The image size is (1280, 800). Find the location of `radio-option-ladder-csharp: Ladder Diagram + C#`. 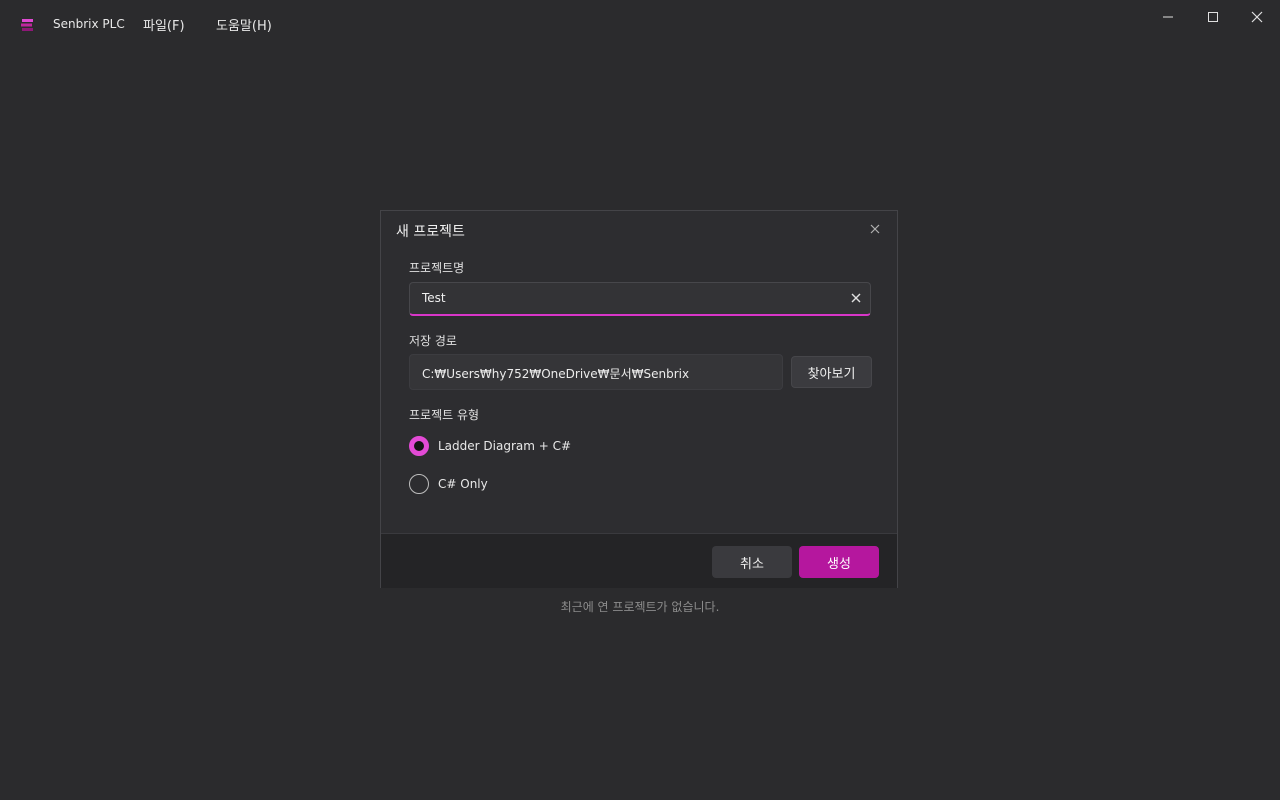

radio-option-ladder-csharp: Ladder Diagram + C# is located at coordinates (490, 446).